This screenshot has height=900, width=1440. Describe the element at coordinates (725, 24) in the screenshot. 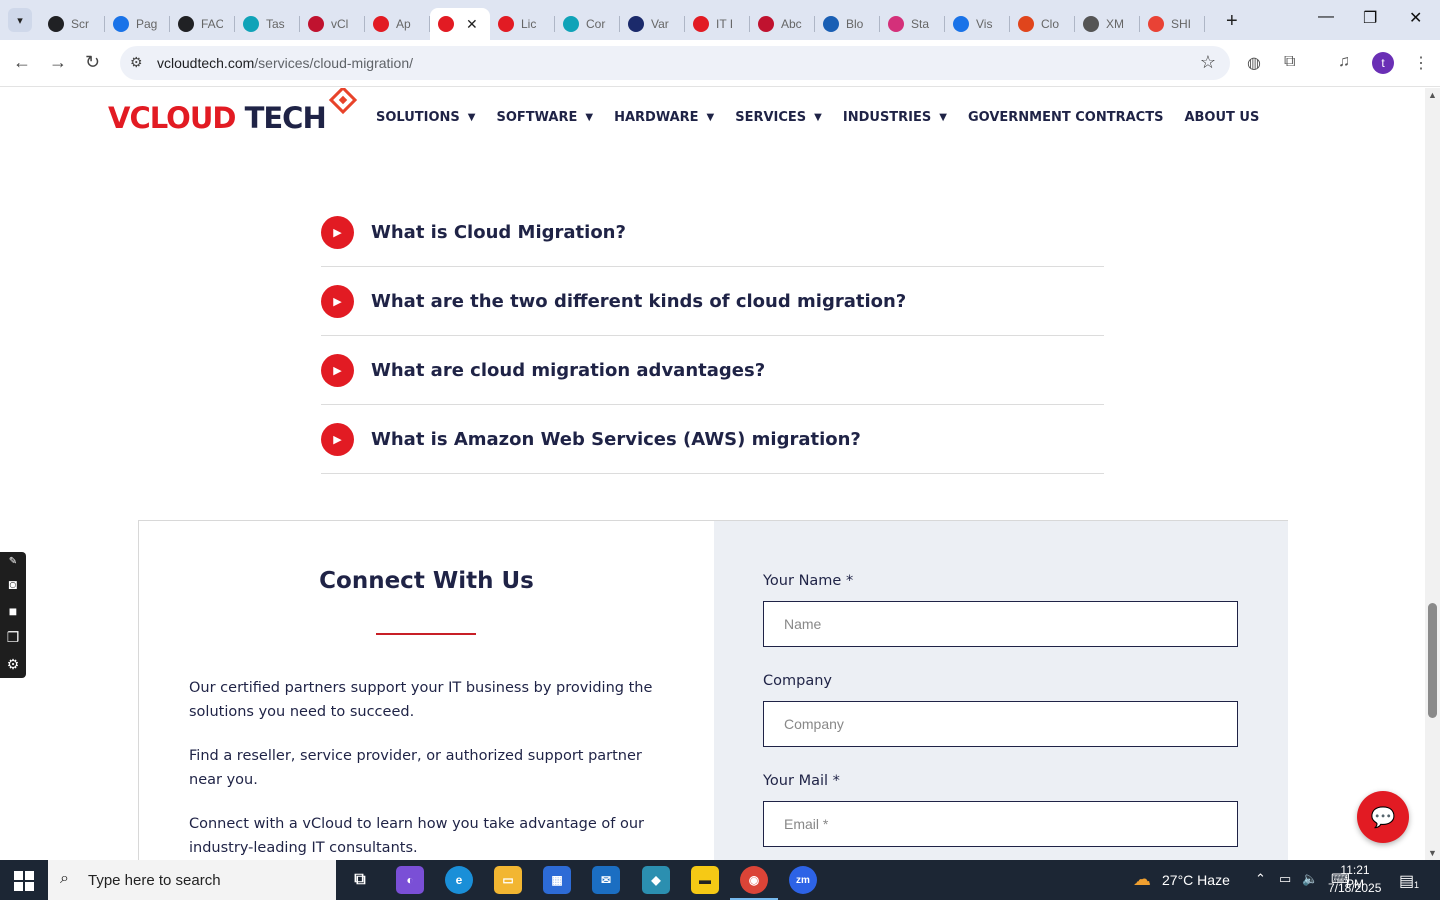

I see `tab-title: IT I` at that location.